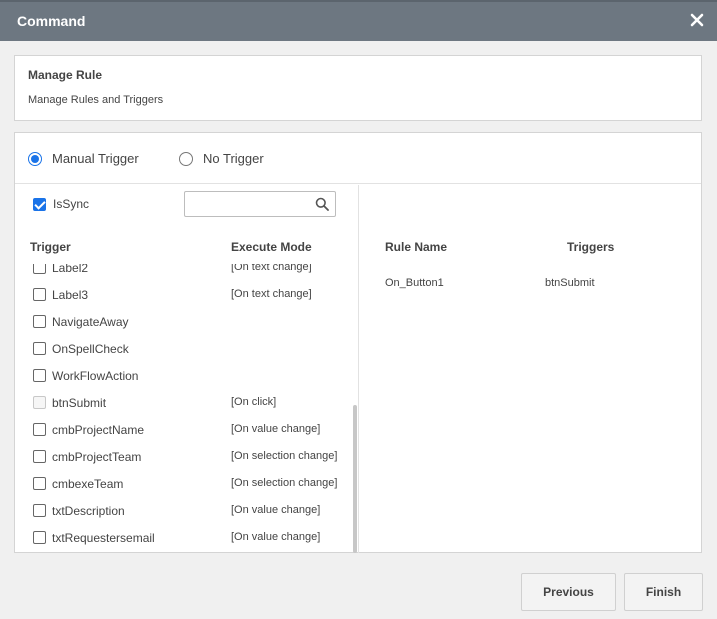  I want to click on rule-name-cell: On_Button1, so click(414, 283).